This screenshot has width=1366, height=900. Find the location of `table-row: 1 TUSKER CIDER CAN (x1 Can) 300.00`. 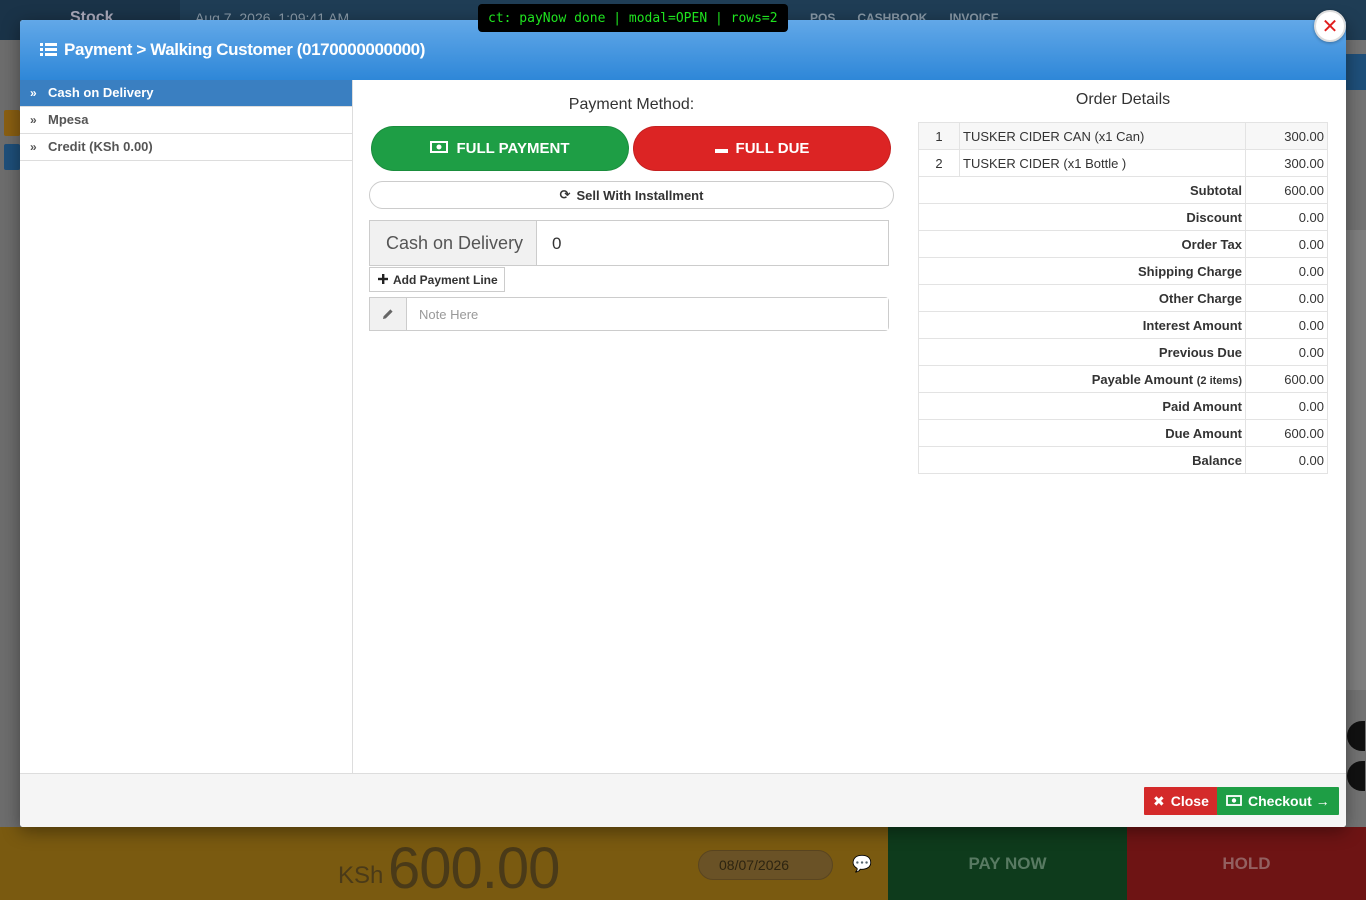

table-row: 1 TUSKER CIDER CAN (x1 Can) 300.00 is located at coordinates (1123, 136).